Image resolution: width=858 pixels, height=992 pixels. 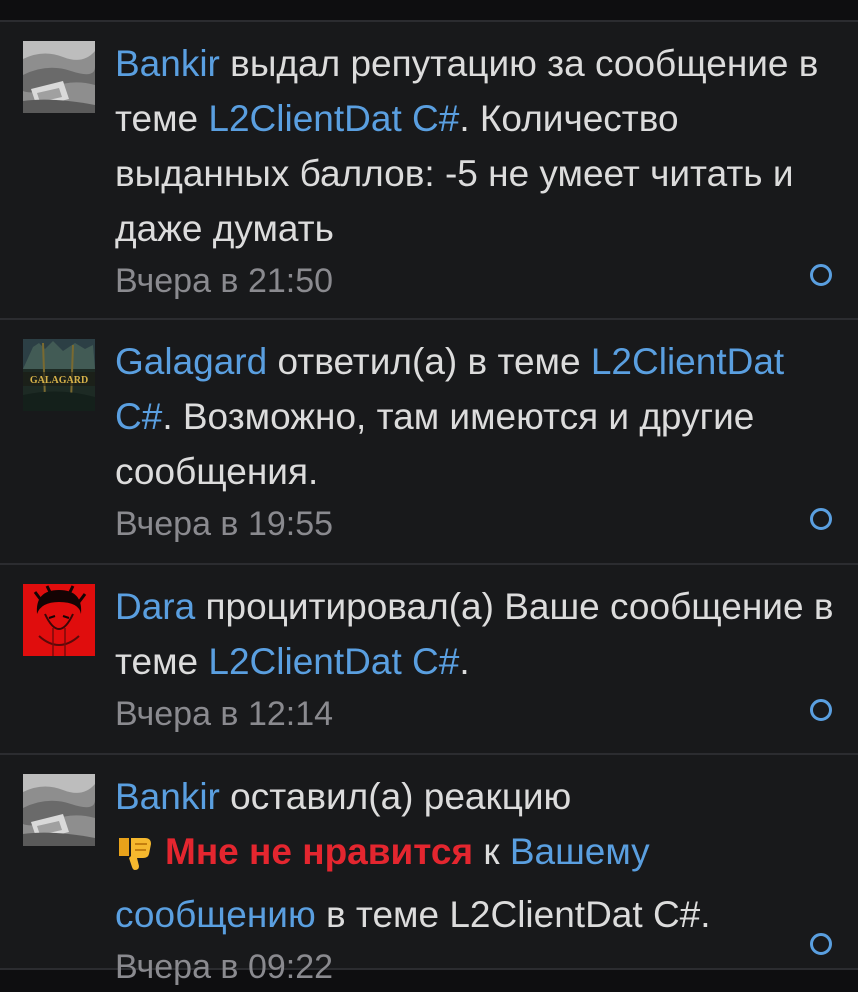 What do you see at coordinates (477, 967) in the screenshot?
I see `alert-time: Вчера в 09:22` at bounding box center [477, 967].